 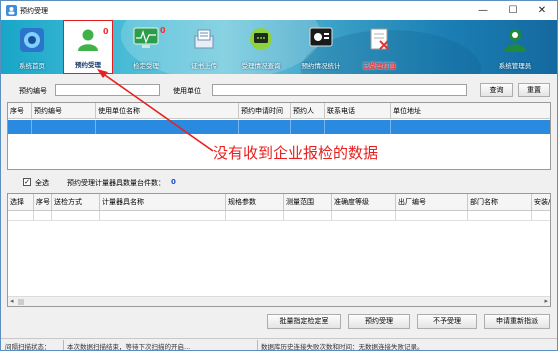 What do you see at coordinates (447, 321) in the screenshot?
I see `reject-button: 不予受理` at bounding box center [447, 321].